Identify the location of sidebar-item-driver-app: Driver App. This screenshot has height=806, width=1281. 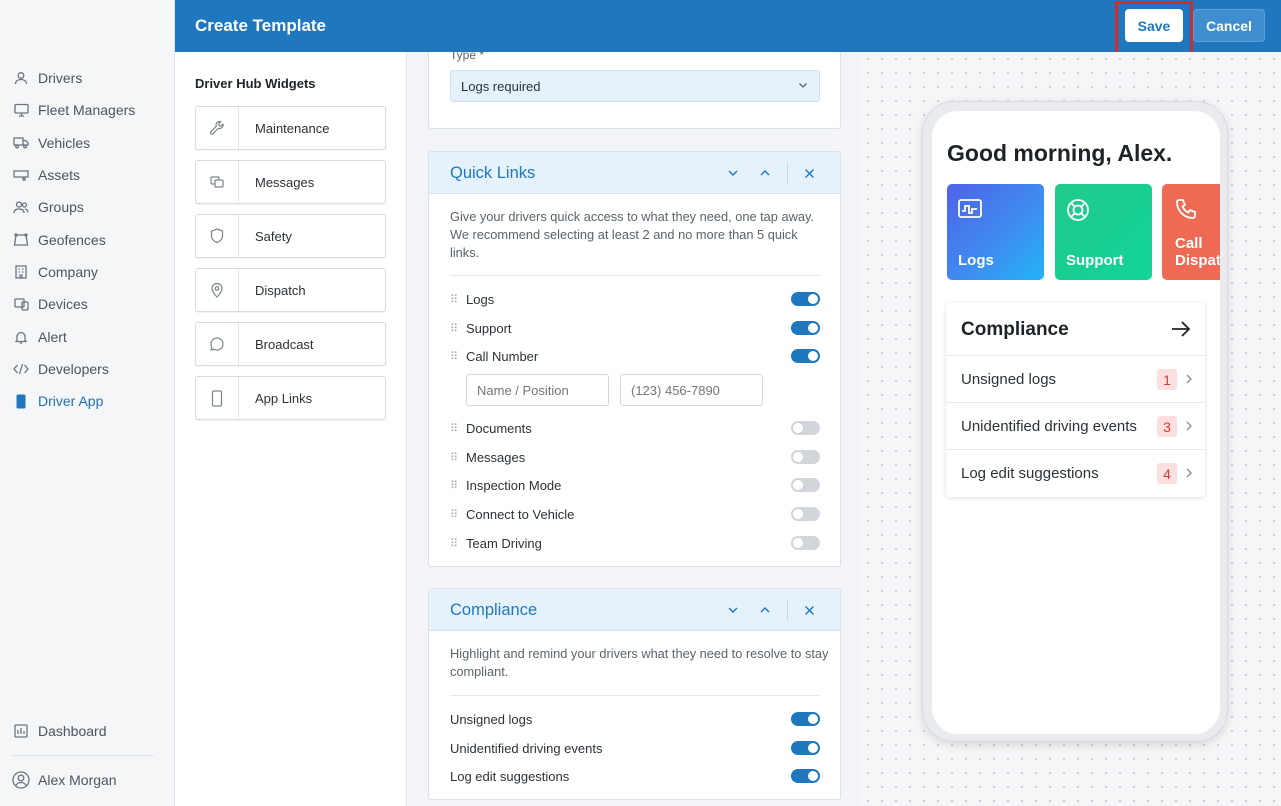
(87, 401).